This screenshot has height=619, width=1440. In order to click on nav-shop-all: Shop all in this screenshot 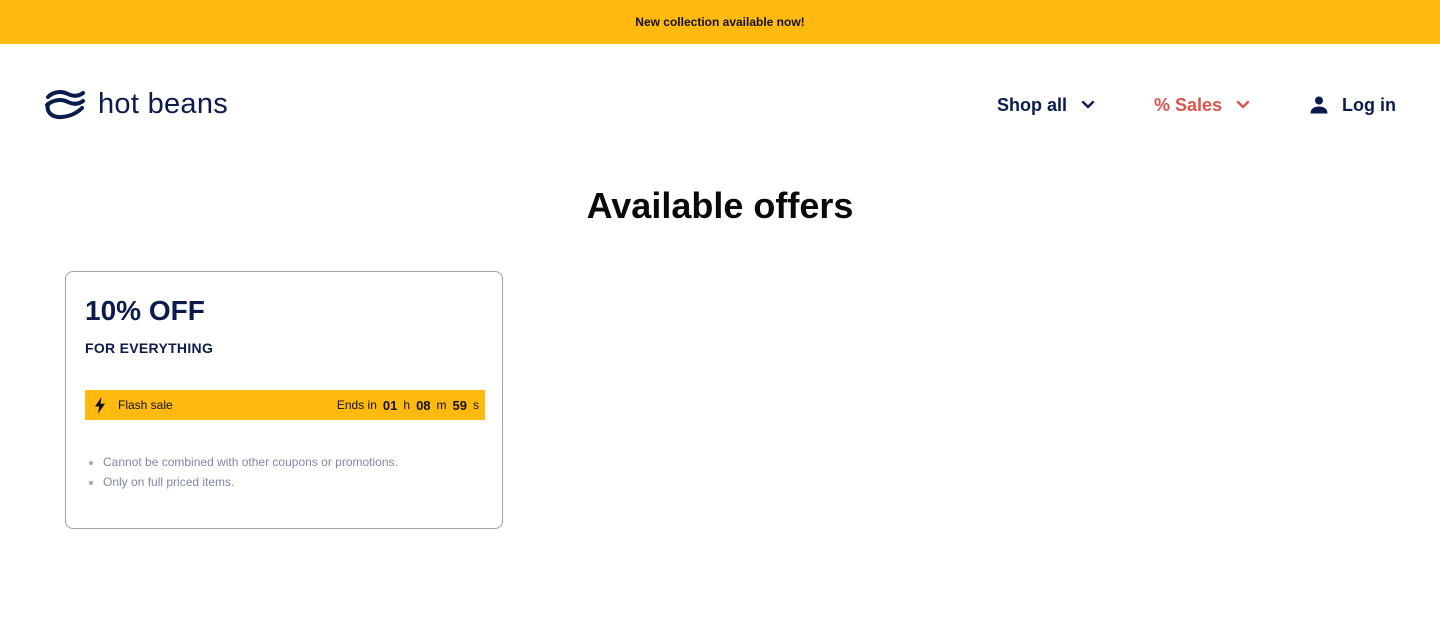, I will do `click(1046, 105)`.